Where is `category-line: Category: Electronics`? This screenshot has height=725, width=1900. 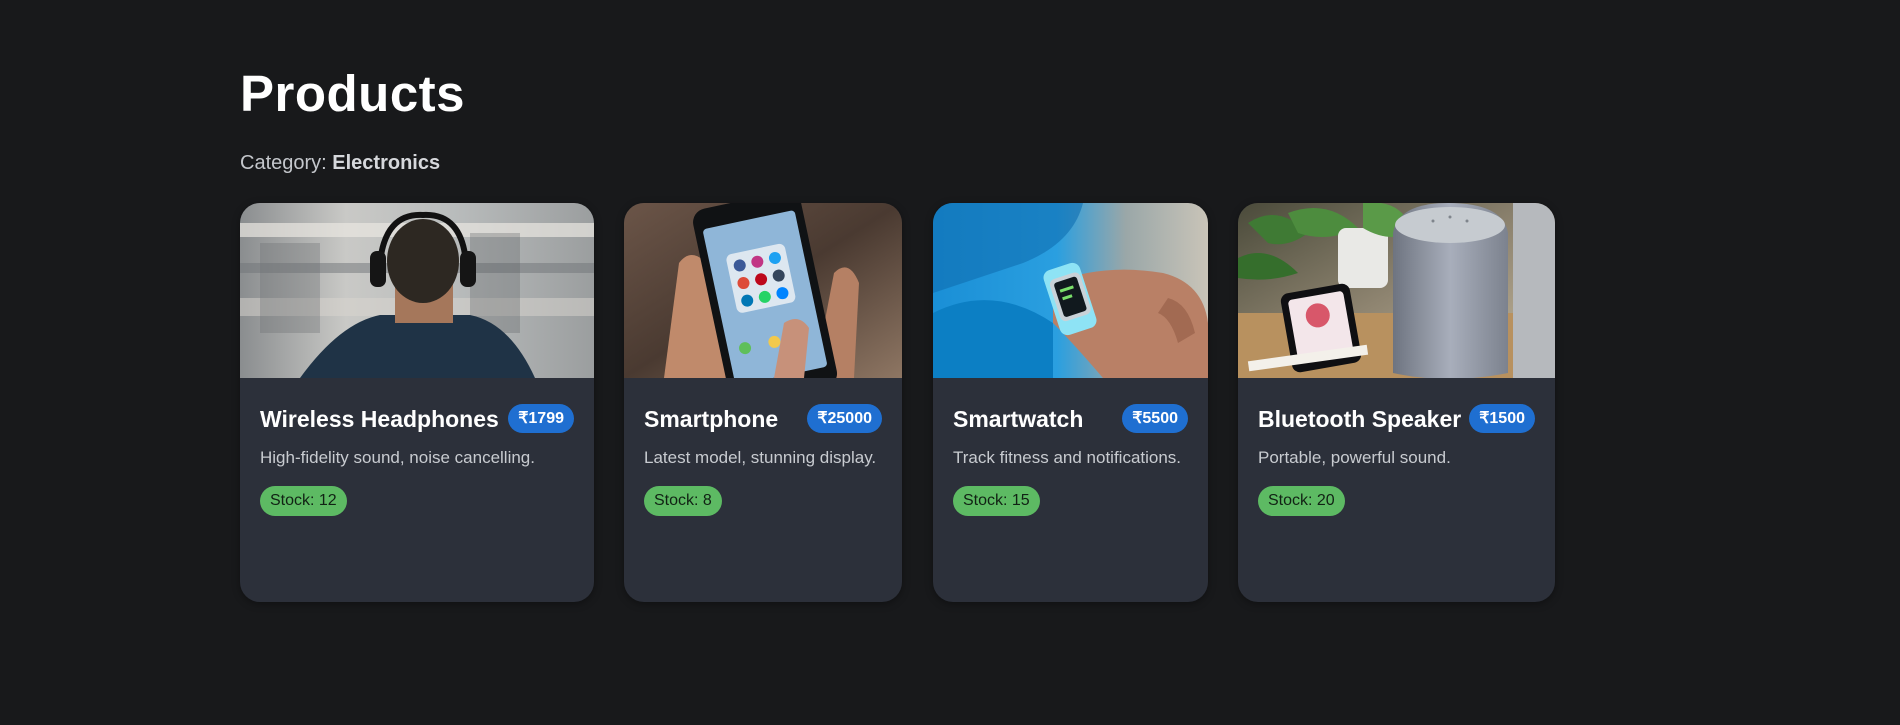
category-line: Category: Electronics is located at coordinates (340, 163).